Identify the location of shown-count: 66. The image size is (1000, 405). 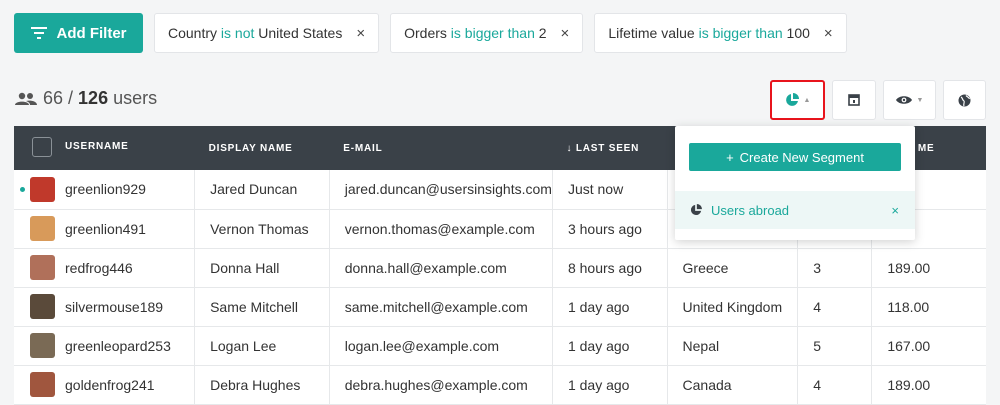
(53, 98).